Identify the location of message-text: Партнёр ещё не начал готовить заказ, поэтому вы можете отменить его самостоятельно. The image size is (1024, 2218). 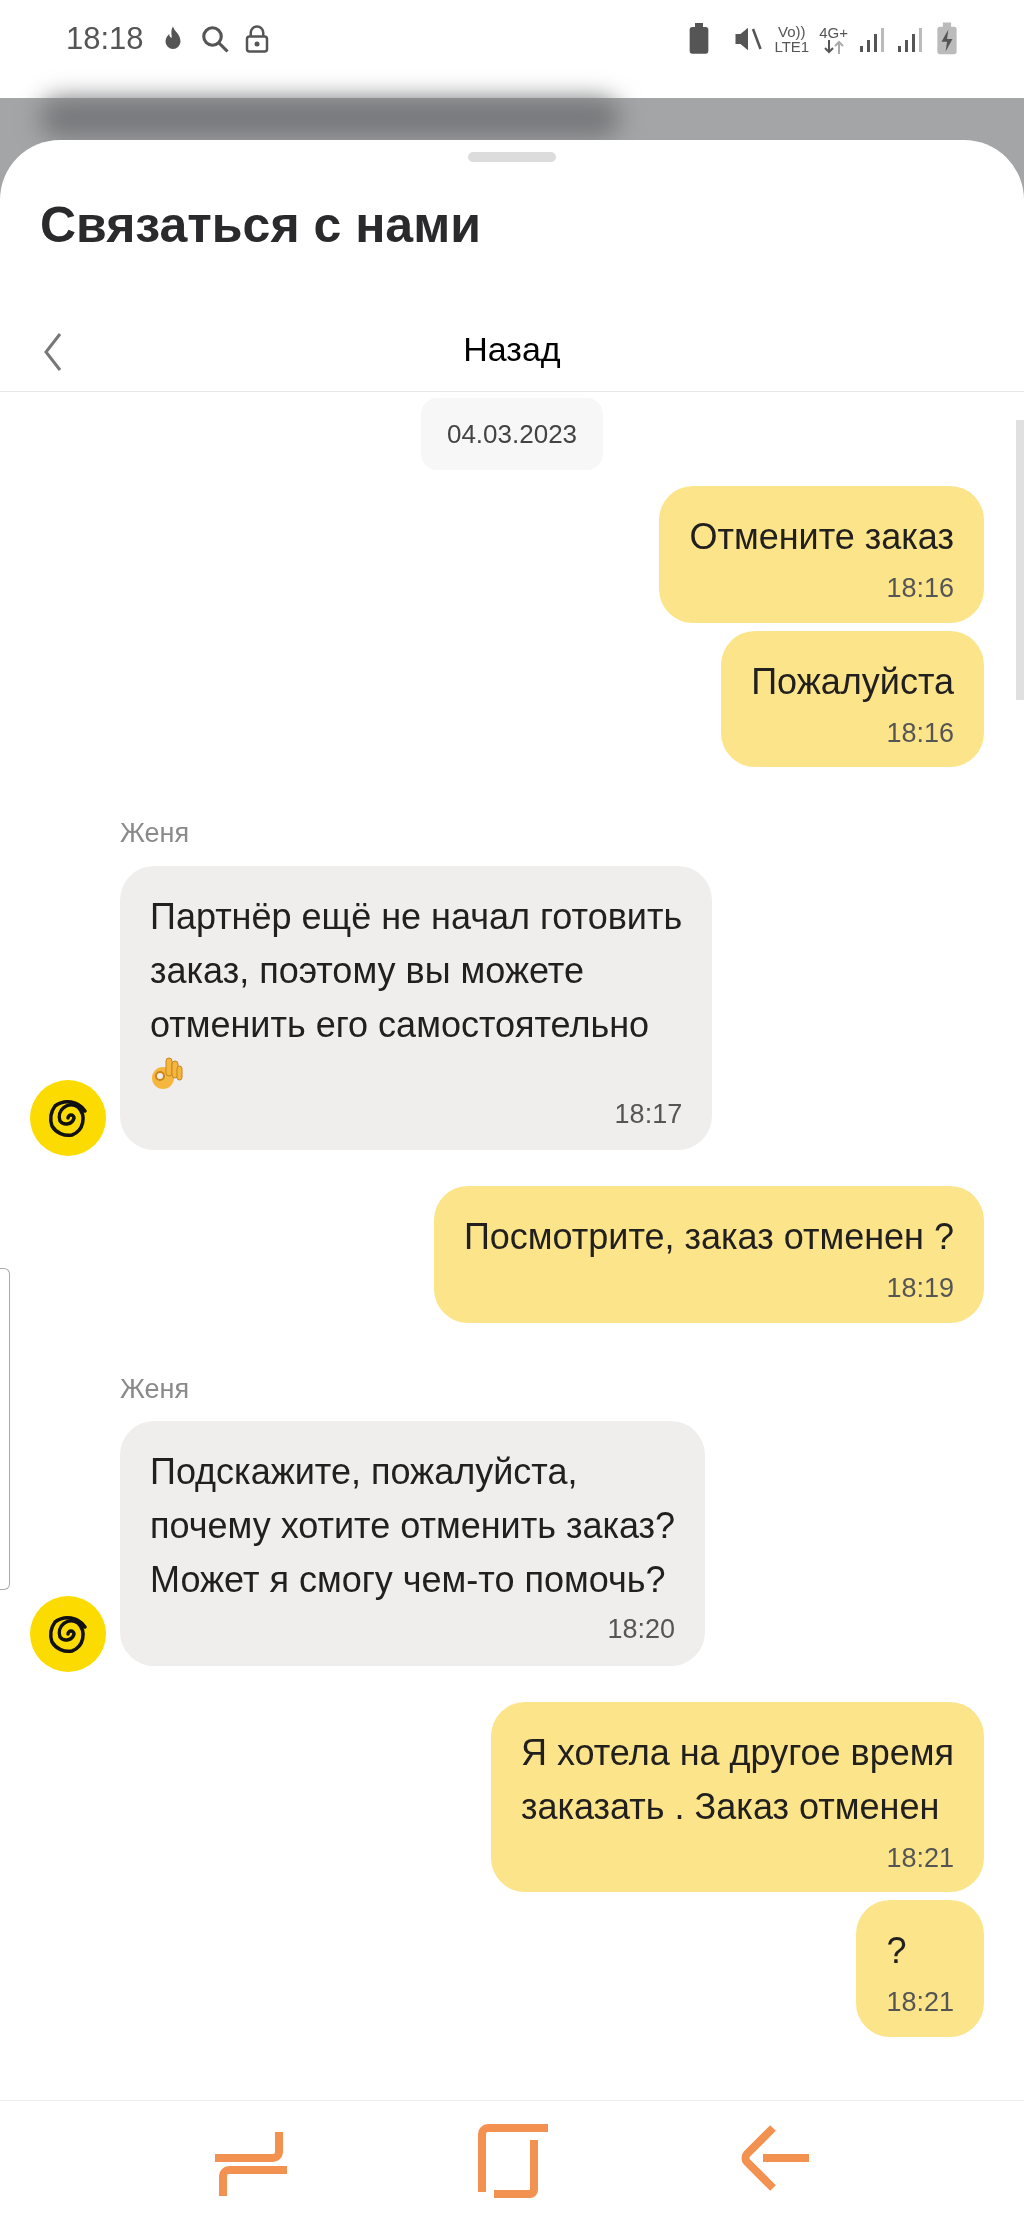
(416, 970).